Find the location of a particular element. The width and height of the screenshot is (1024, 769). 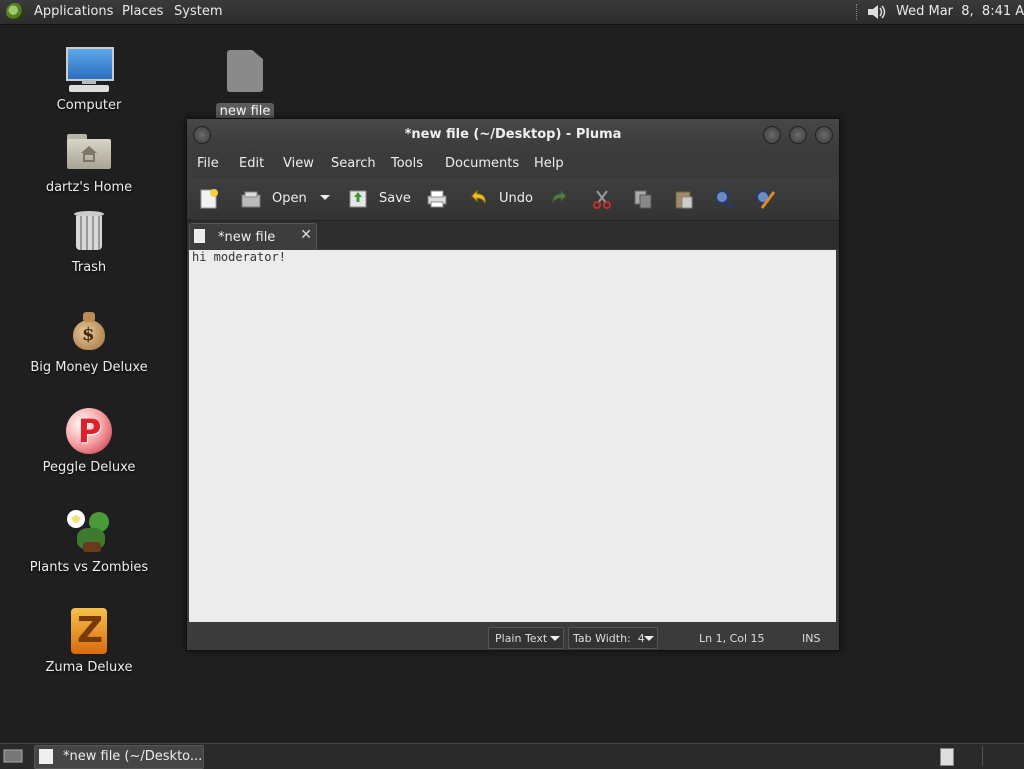

peggle-icon: P is located at coordinates (89, 432).